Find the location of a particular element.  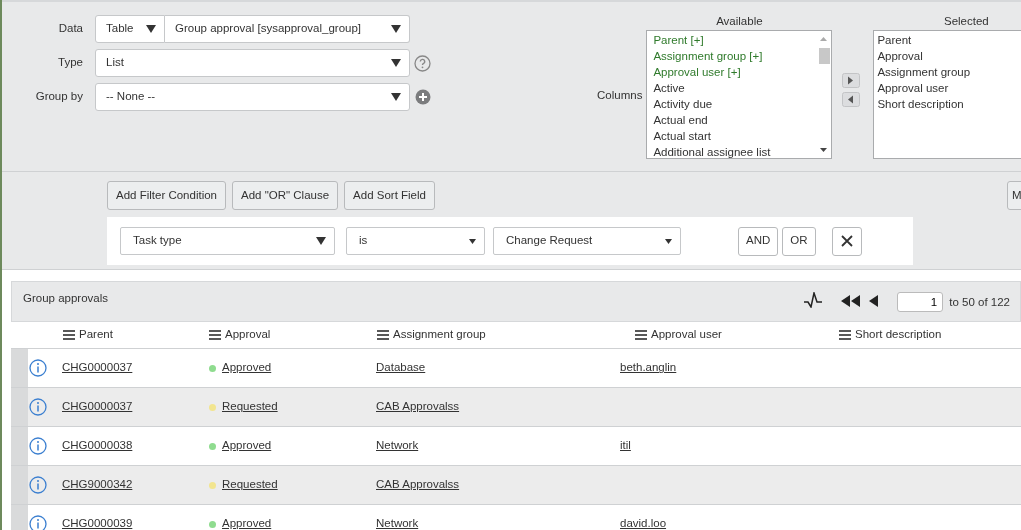

group-by-dropdown: -- None -- is located at coordinates (252, 97).